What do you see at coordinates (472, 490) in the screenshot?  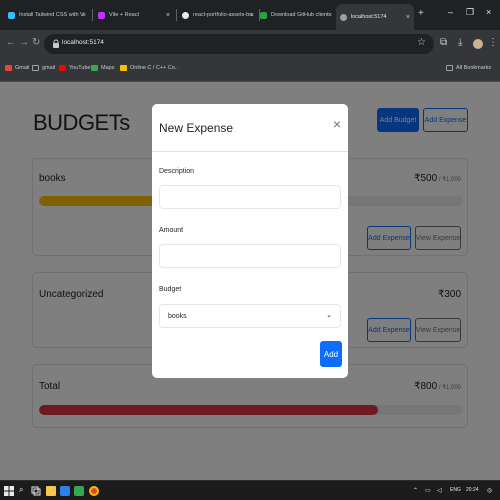 I see `clock: 20:24` at bounding box center [472, 490].